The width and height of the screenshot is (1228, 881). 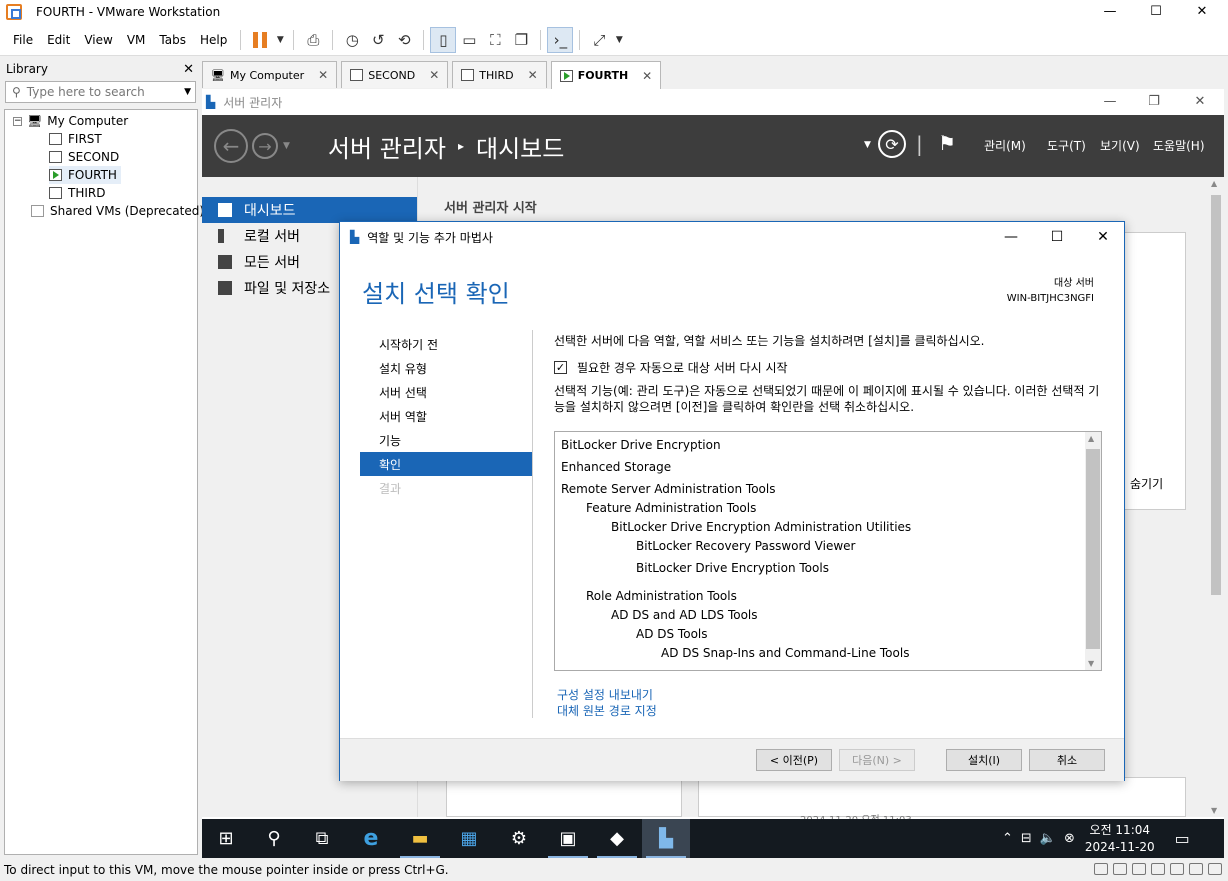 What do you see at coordinates (77, 193) in the screenshot?
I see `tree-item-third: THIRD` at bounding box center [77, 193].